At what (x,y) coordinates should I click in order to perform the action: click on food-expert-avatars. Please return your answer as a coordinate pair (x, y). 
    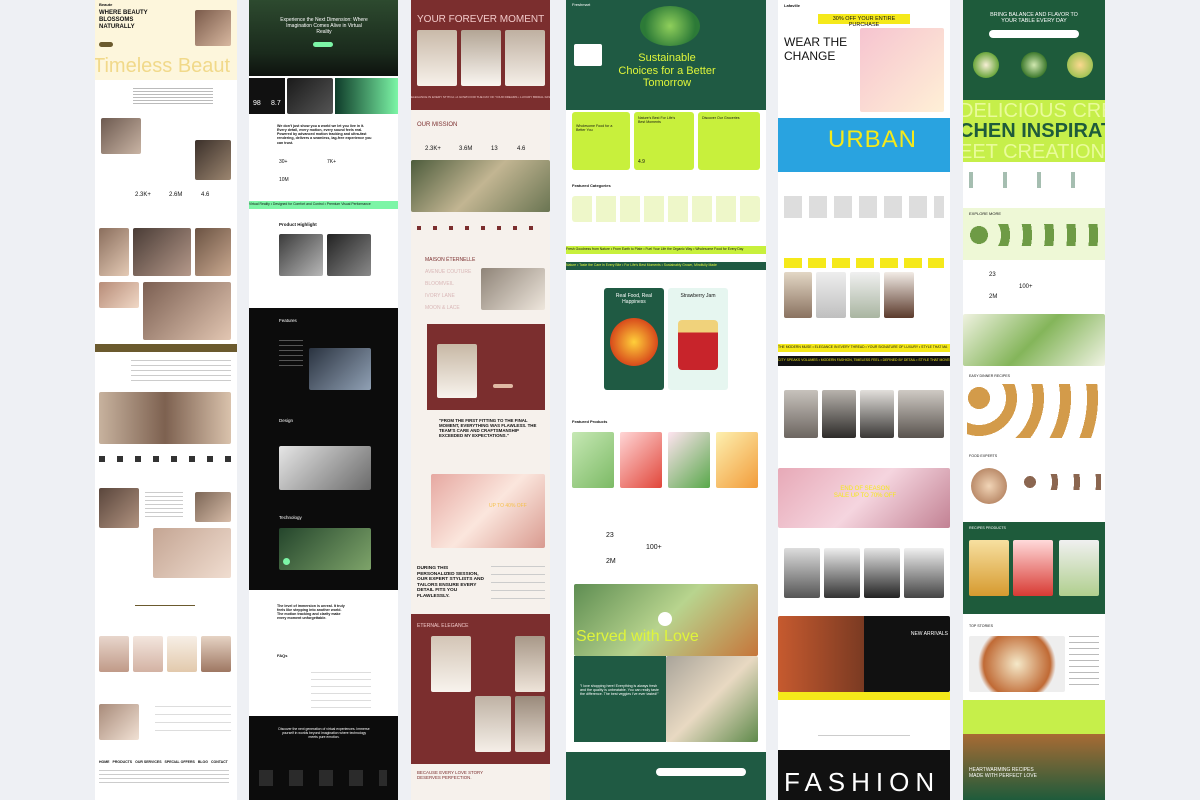
    Looking at the image, I should click on (1062, 482).